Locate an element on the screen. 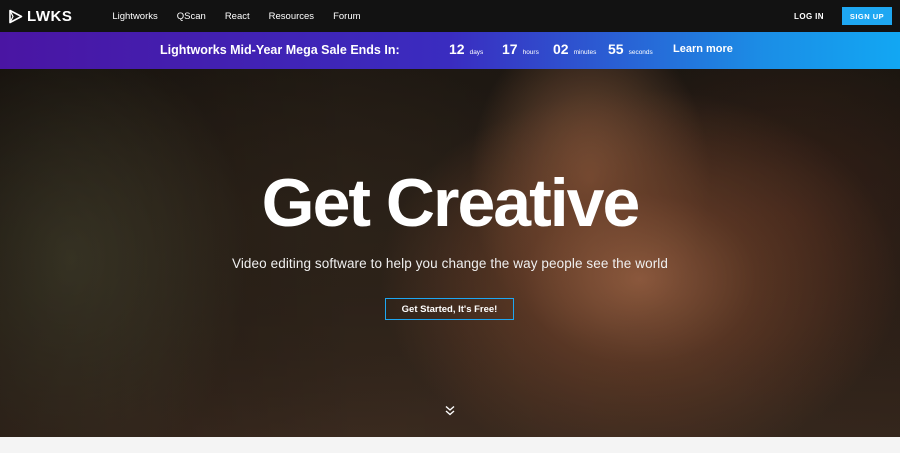 This screenshot has width=900, height=453. countdown-seconds-value: 55 is located at coordinates (616, 49).